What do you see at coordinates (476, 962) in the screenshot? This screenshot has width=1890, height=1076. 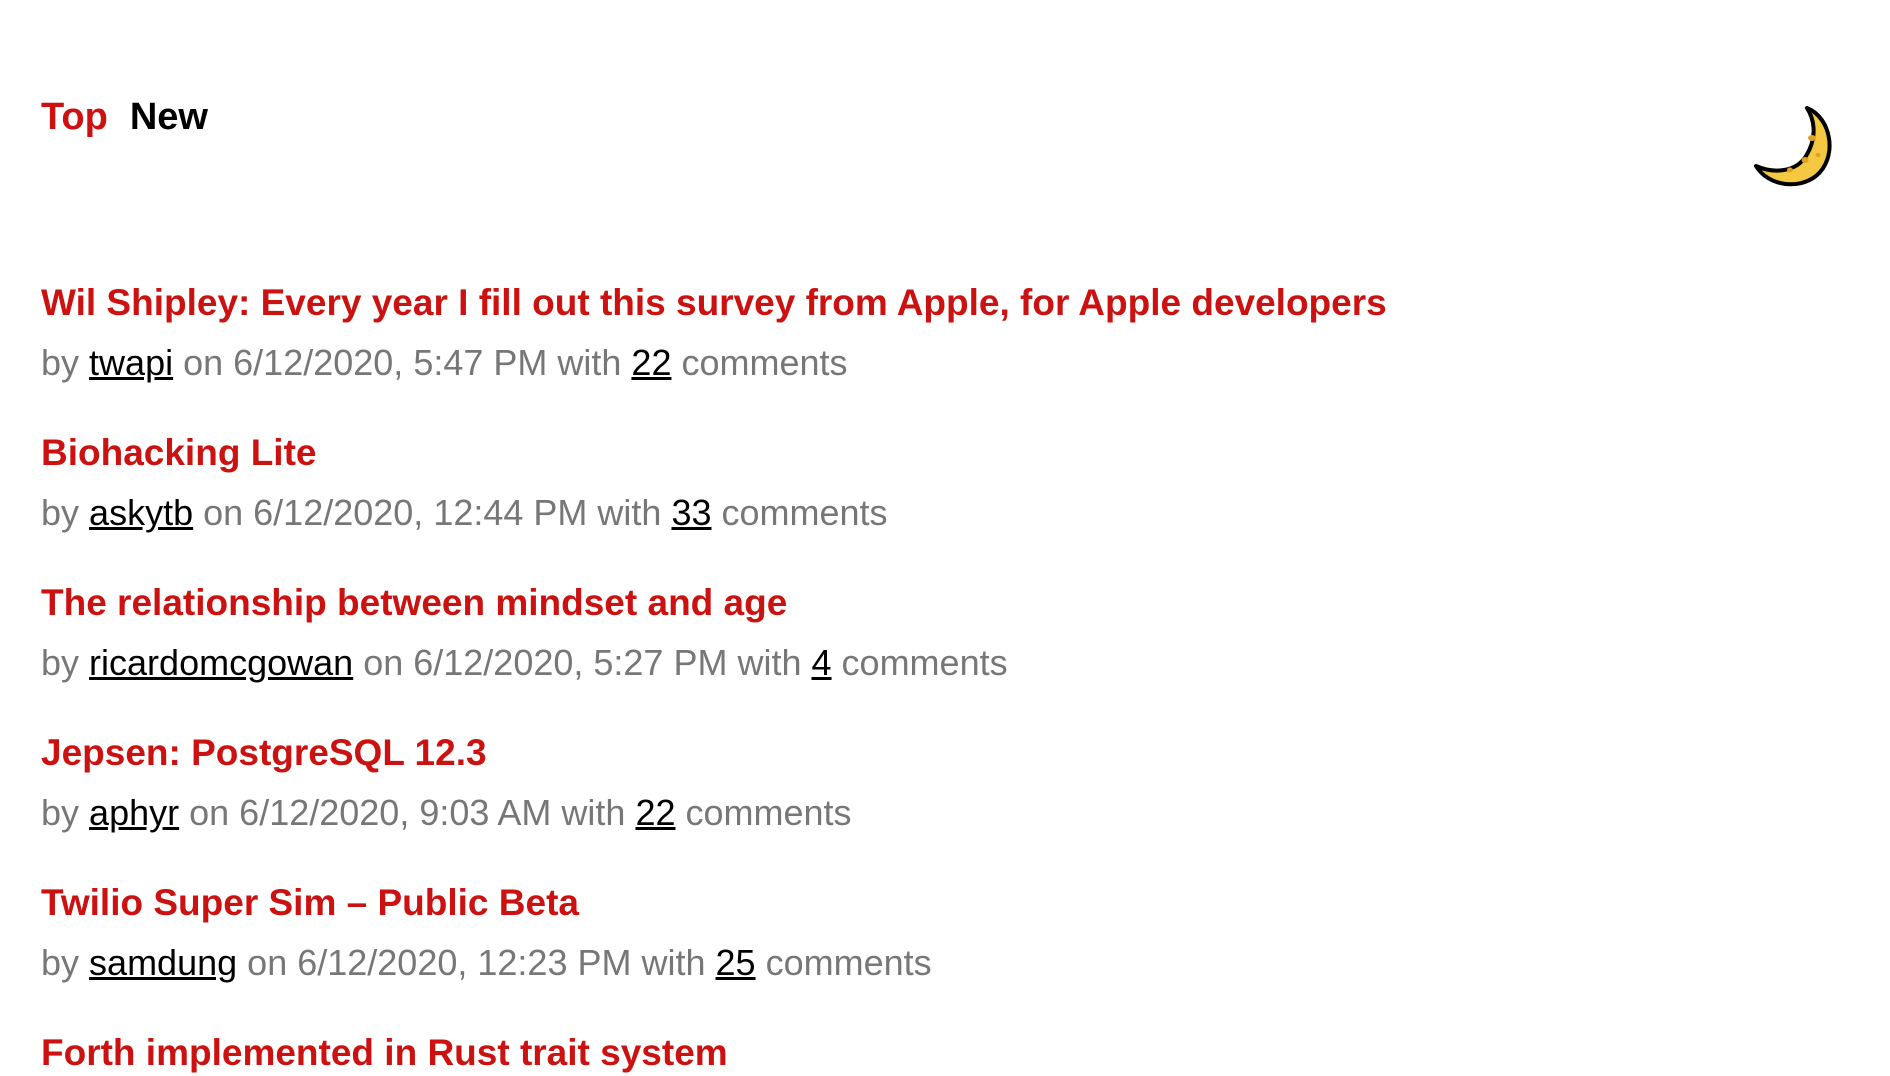 I see `meta-date: on 6/12/2020, 12:23 PM with` at bounding box center [476, 962].